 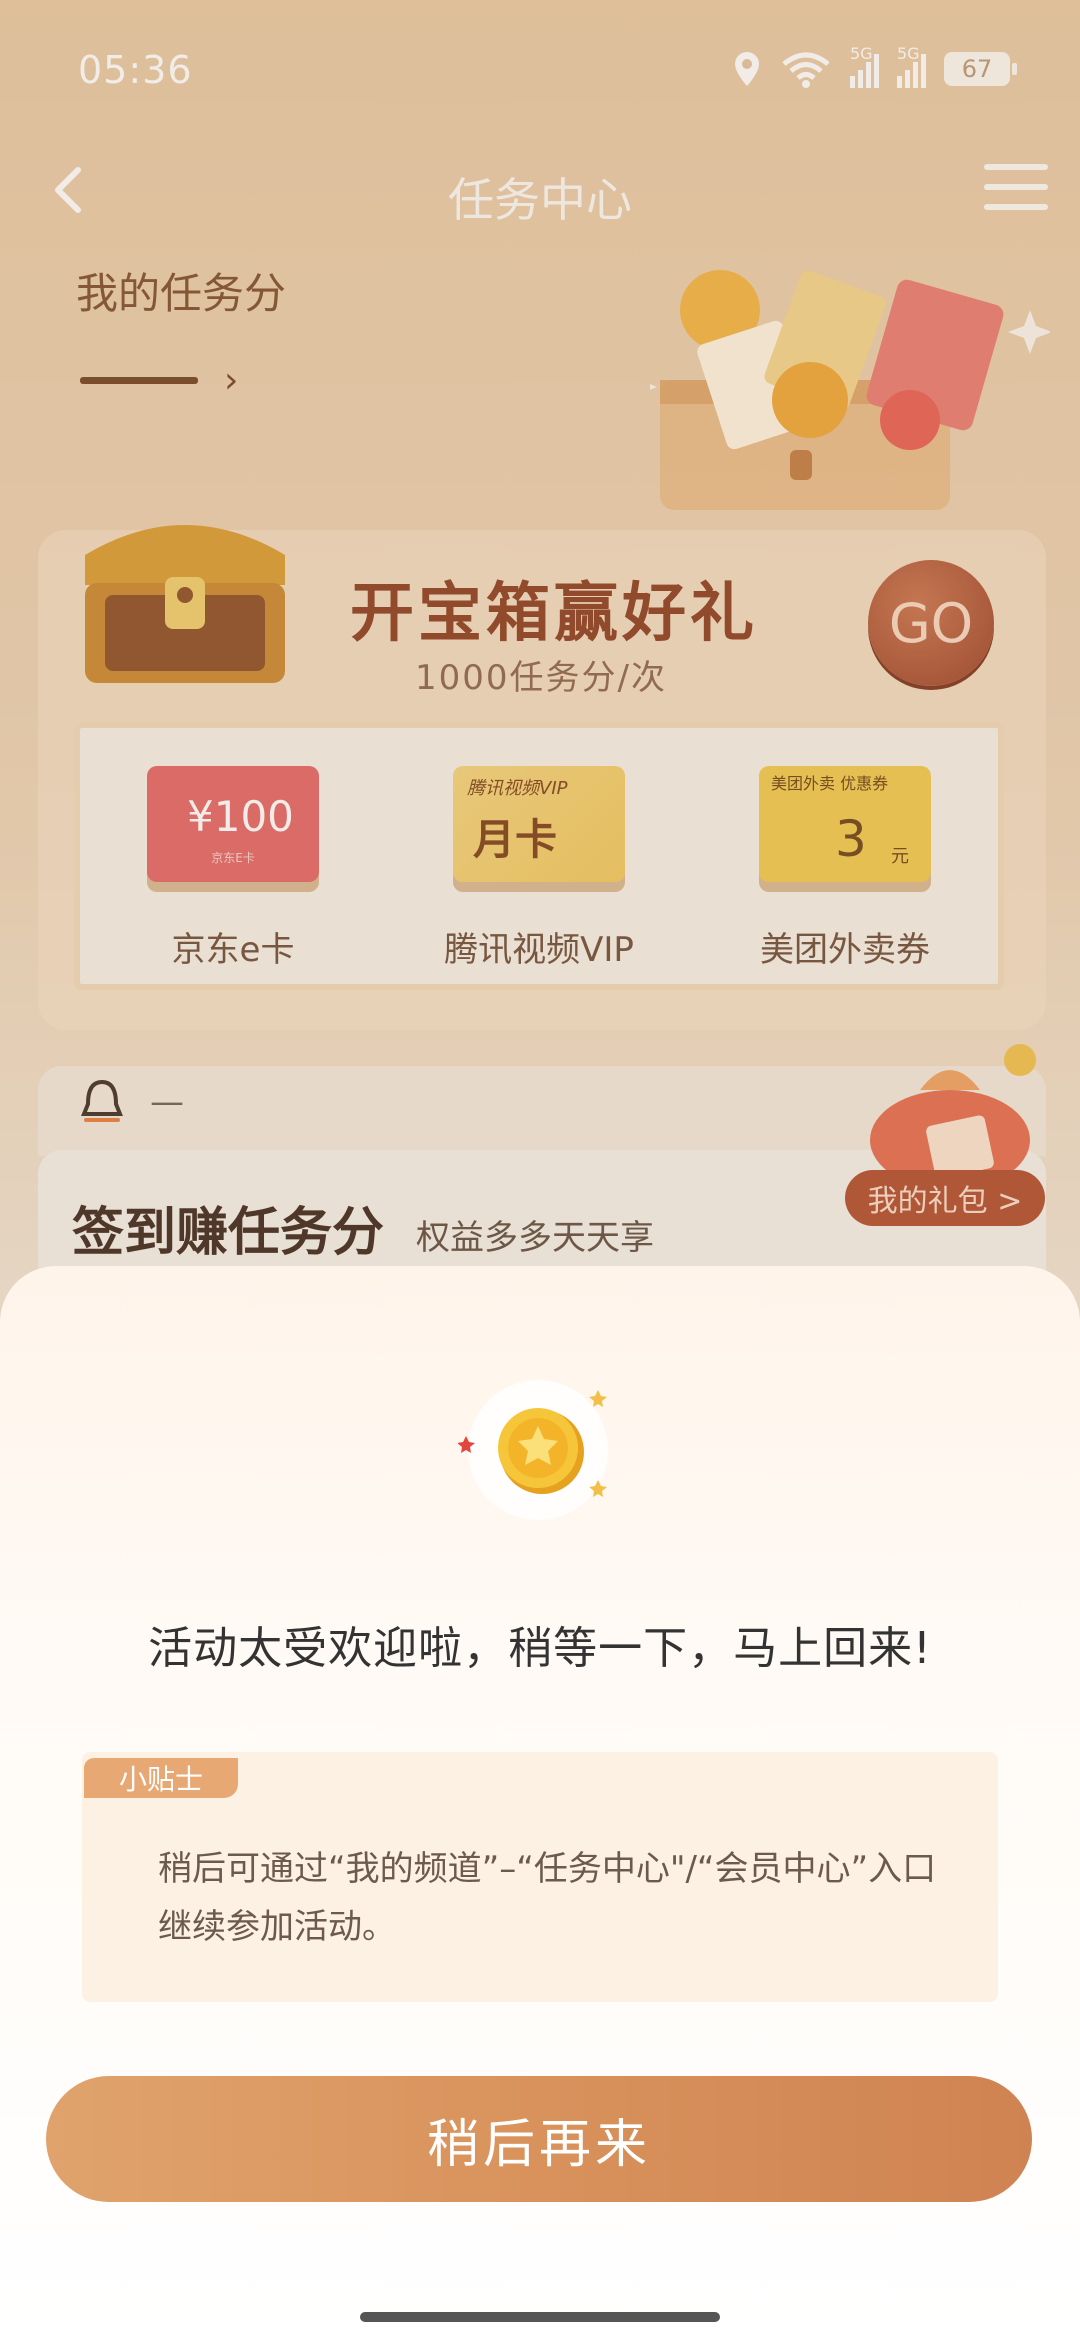 I want to click on home-indicator, so click(x=540, y=2317).